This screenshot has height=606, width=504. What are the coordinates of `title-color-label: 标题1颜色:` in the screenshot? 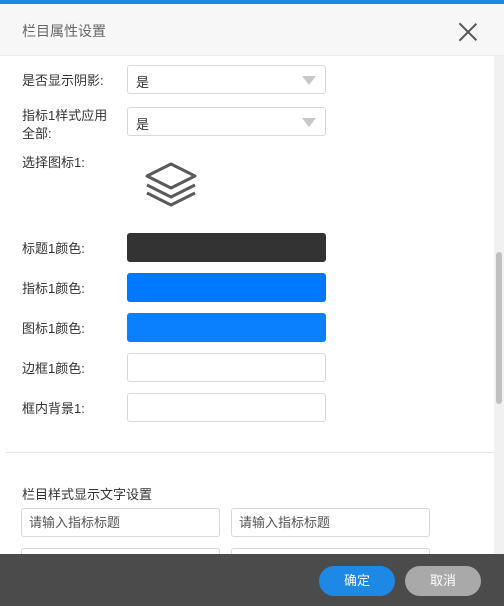 It's located at (53, 248).